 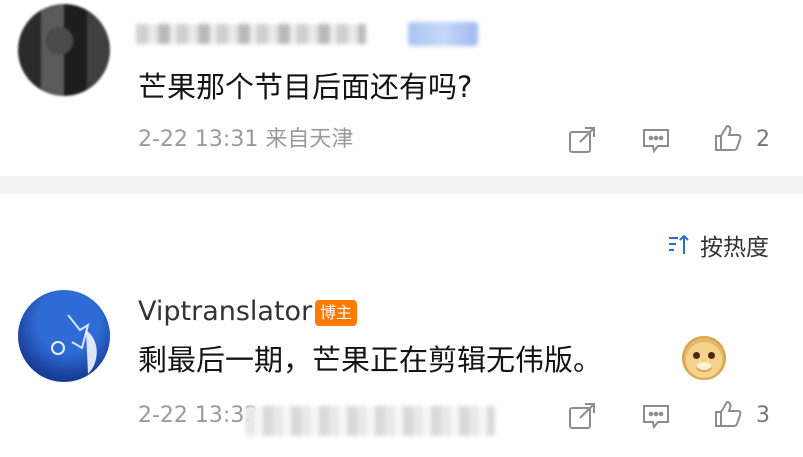 I want to click on username-blurred, so click(x=251, y=34).